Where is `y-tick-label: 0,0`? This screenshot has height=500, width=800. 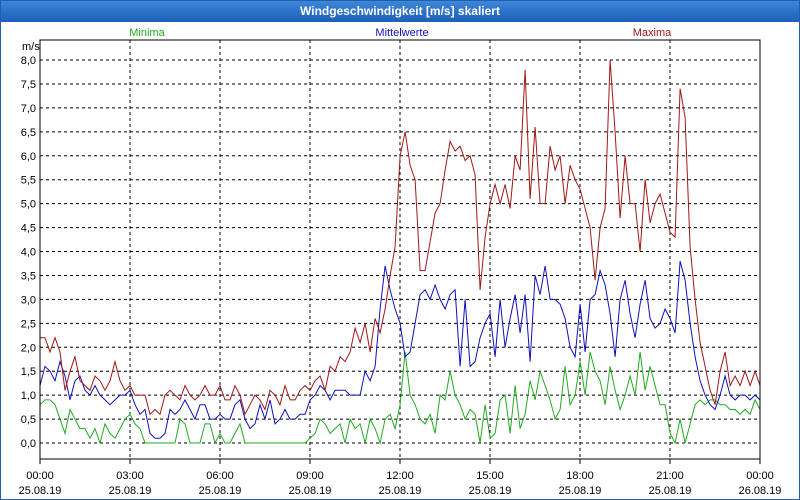 y-tick-label: 0,0 is located at coordinates (28, 444).